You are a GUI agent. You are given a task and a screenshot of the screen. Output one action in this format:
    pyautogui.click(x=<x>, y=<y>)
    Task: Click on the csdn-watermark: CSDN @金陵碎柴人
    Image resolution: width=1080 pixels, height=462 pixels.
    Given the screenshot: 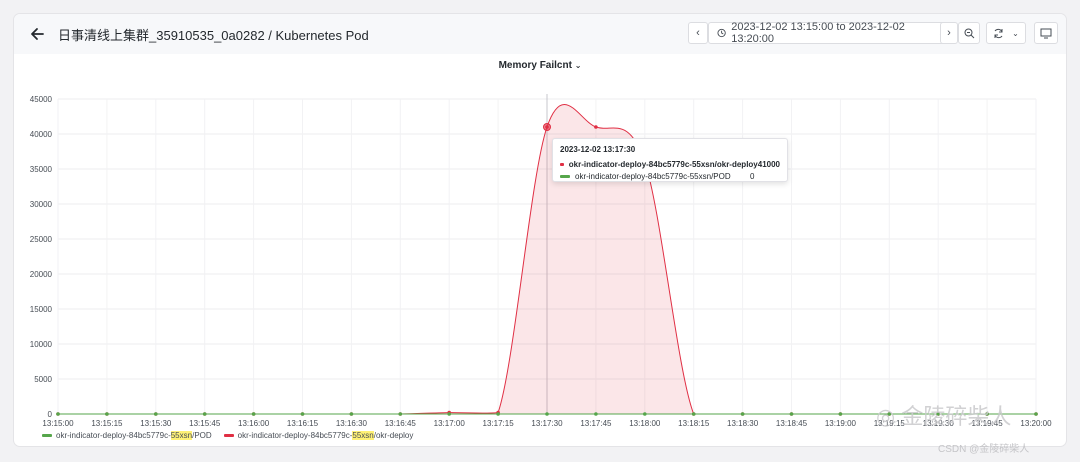 What is the action you would take?
    pyautogui.click(x=984, y=449)
    